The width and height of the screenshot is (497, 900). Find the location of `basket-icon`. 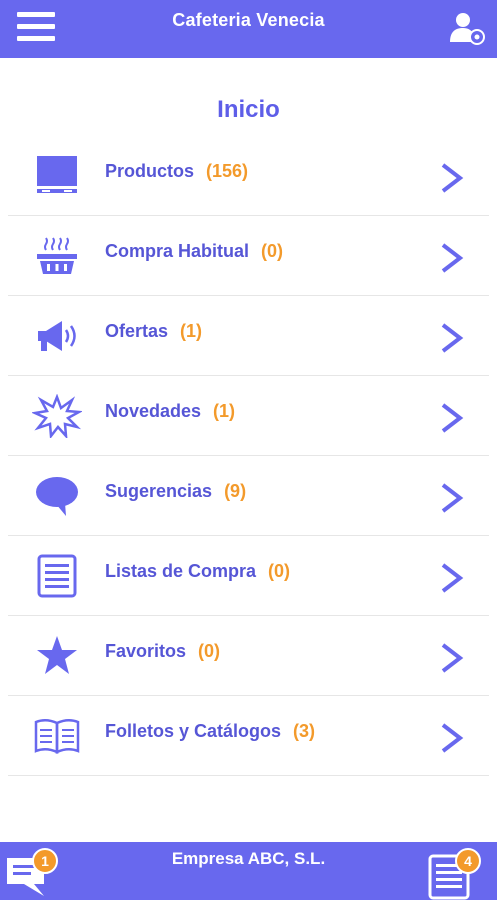

basket-icon is located at coordinates (57, 256).